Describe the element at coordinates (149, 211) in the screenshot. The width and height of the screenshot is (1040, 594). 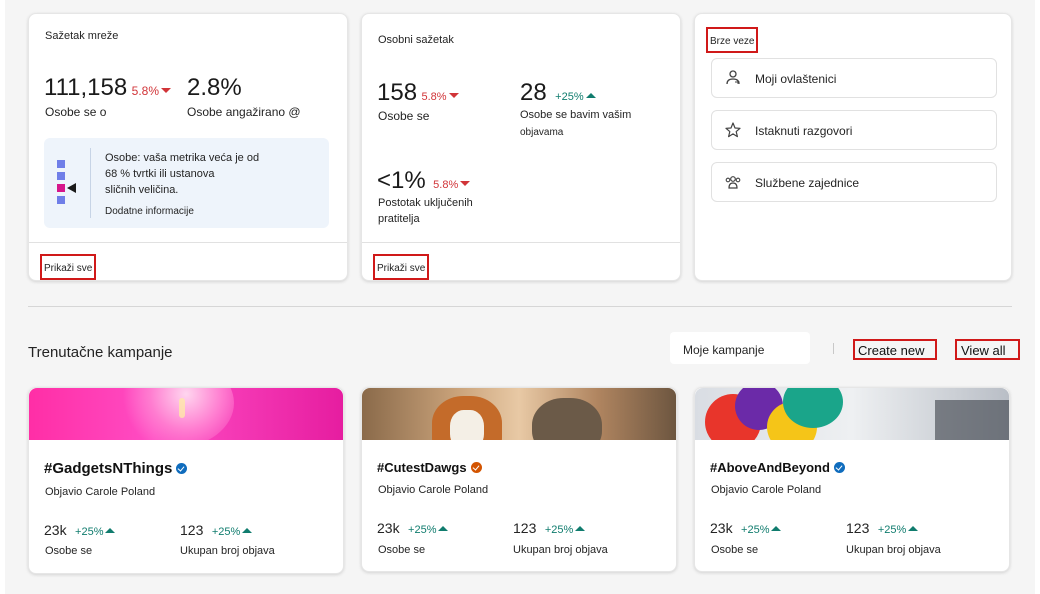
I see `more-info-link: Dodatne informacije` at that location.